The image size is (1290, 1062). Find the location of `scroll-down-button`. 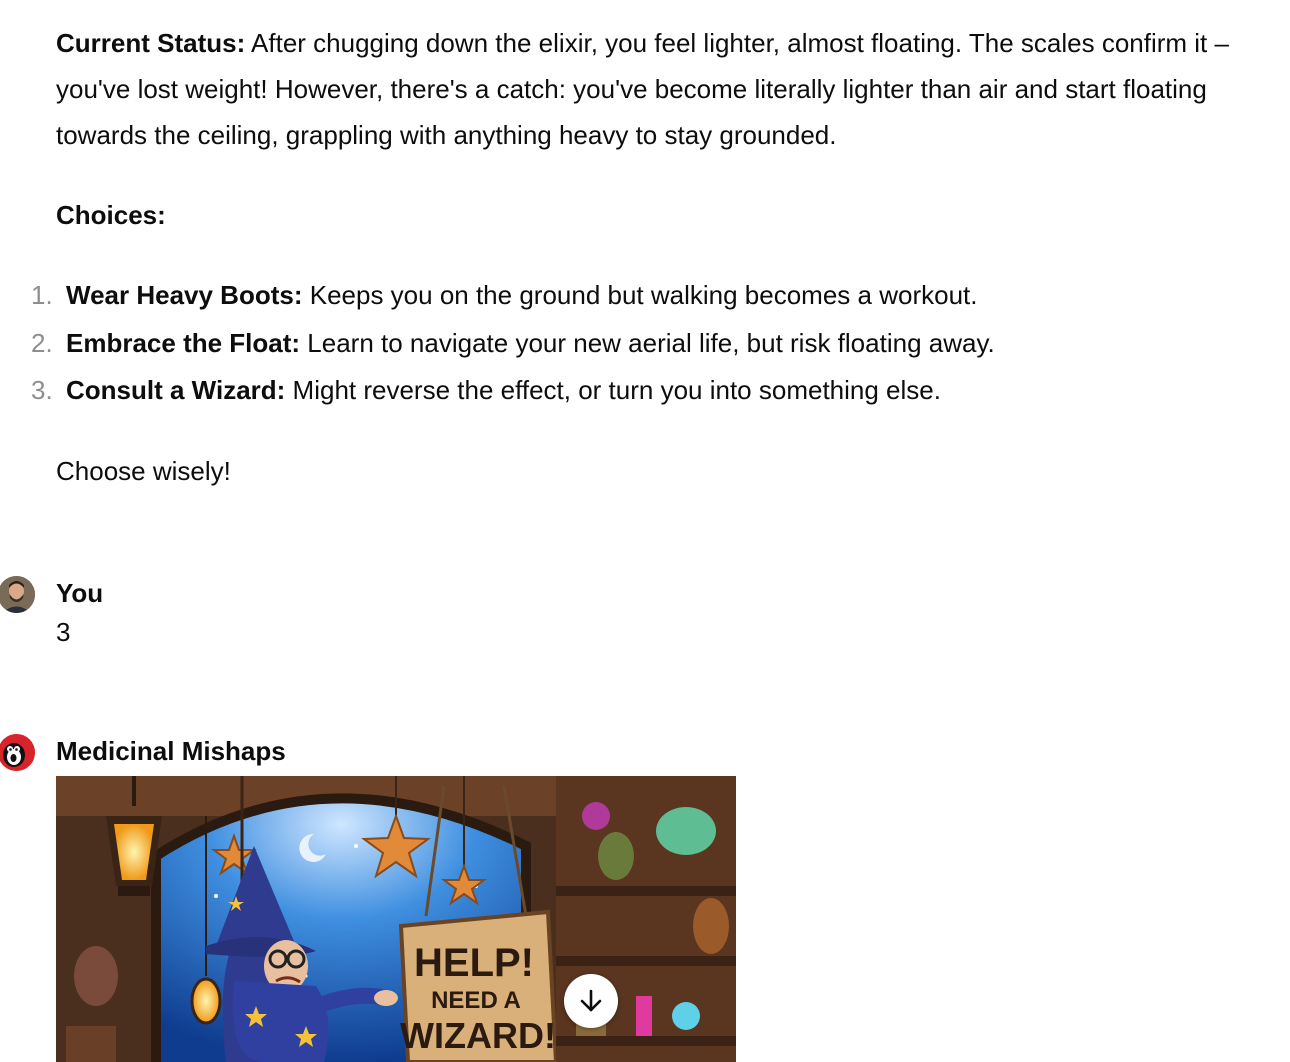

scroll-down-button is located at coordinates (591, 1001).